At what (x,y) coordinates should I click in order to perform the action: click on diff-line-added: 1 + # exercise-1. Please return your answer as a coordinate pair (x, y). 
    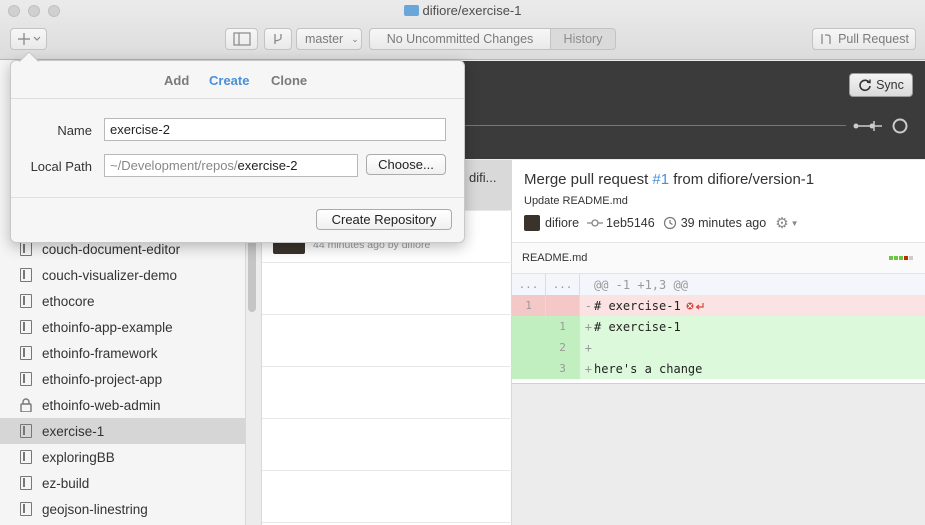
    Looking at the image, I should click on (718, 326).